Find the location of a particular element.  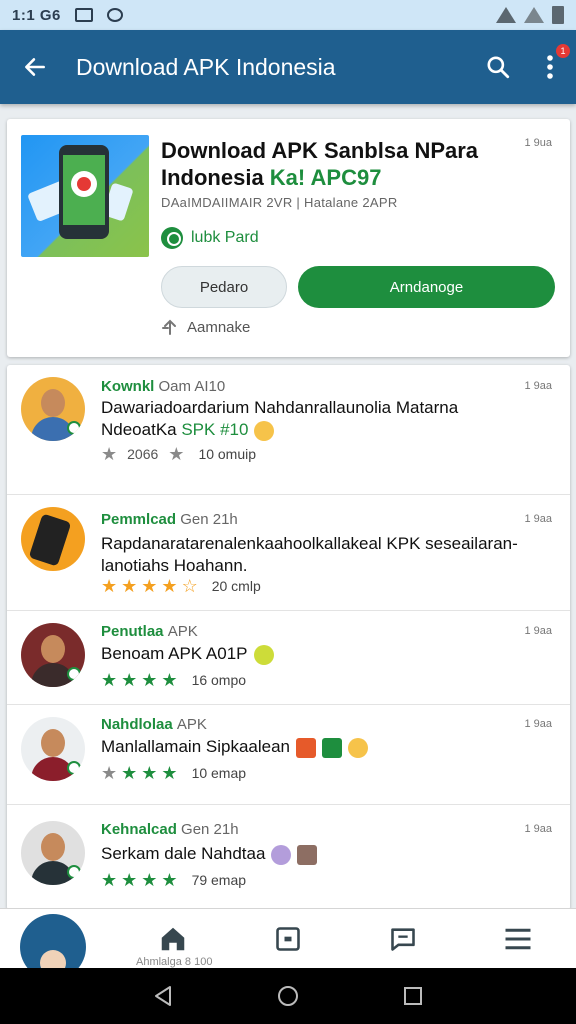

system-navigation-bar is located at coordinates (288, 996).